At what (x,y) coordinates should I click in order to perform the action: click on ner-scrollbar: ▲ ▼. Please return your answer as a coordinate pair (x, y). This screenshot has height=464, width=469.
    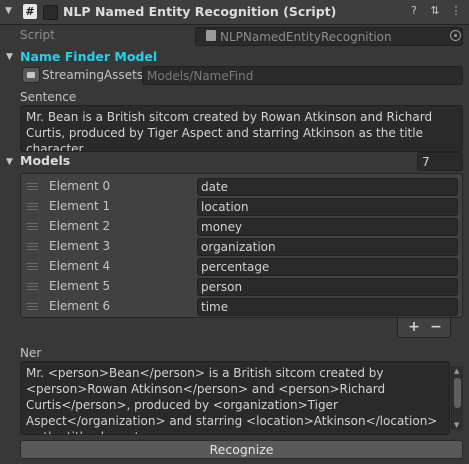
    Looking at the image, I should click on (457, 398).